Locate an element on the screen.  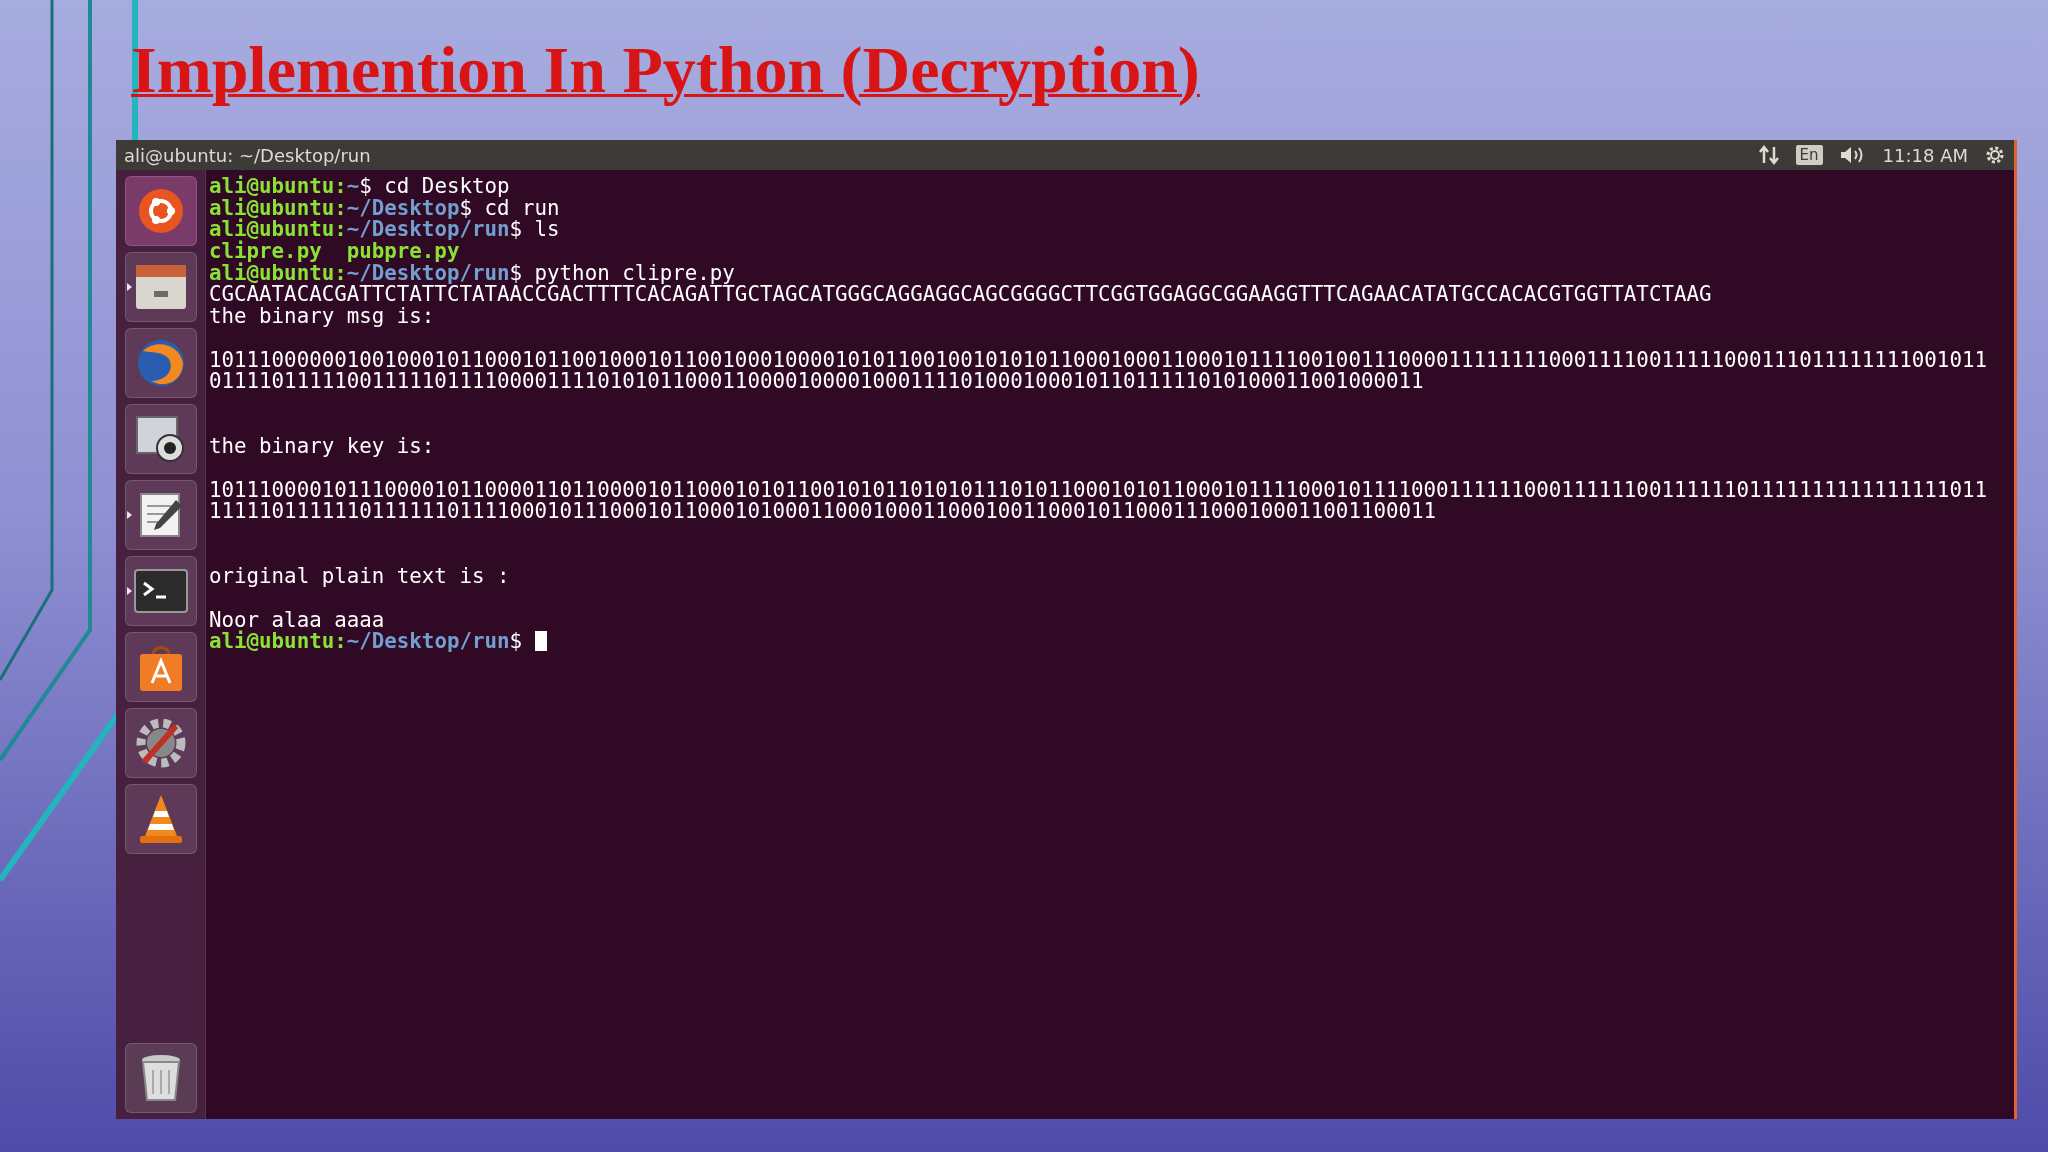
circle-logo-icon is located at coordinates (160, 211).